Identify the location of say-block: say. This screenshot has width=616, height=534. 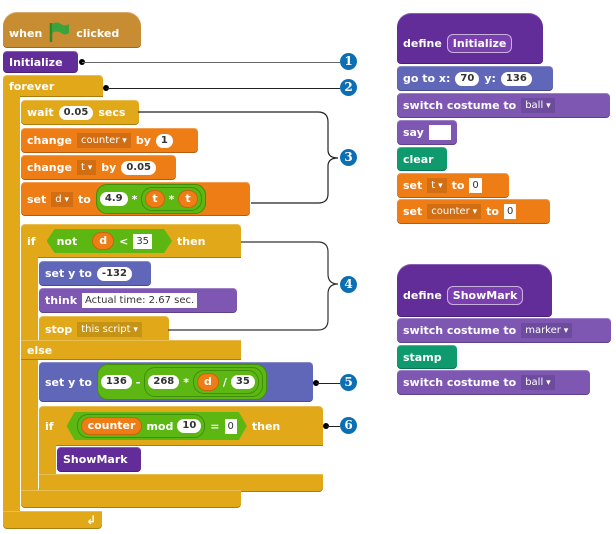
(427, 132).